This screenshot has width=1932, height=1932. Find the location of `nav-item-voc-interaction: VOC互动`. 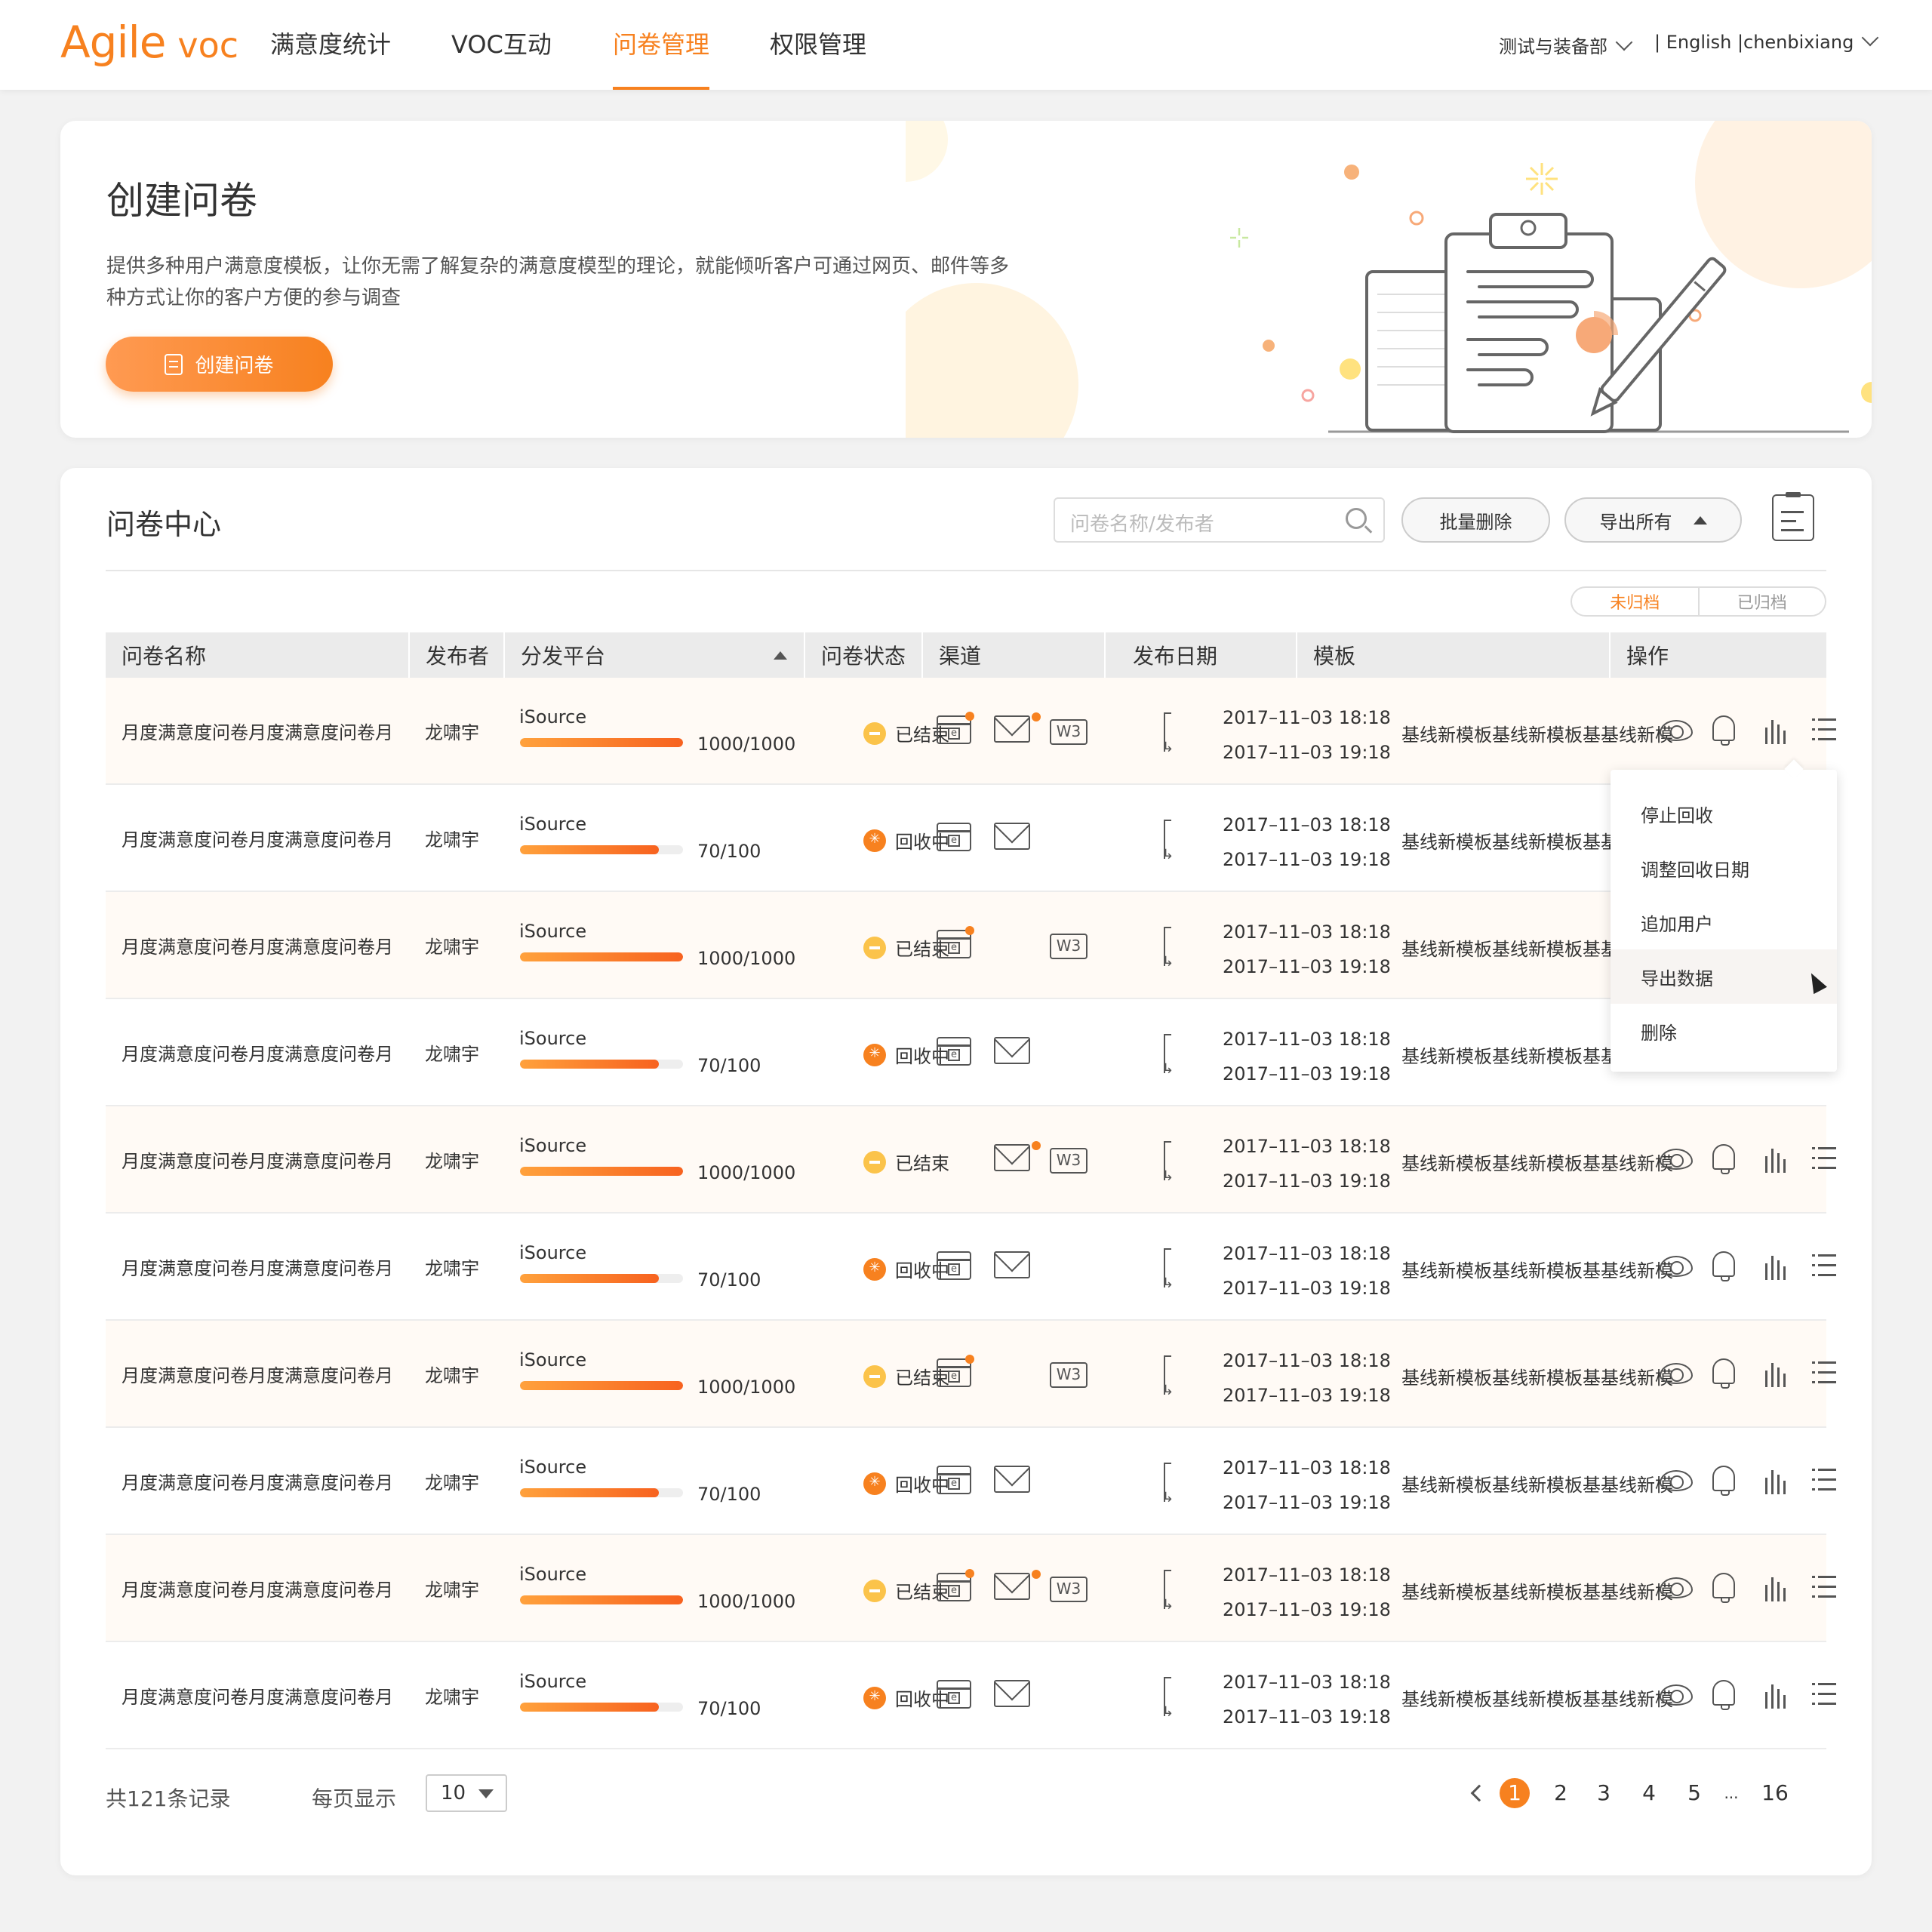

nav-item-voc-interaction: VOC互动 is located at coordinates (501, 58).